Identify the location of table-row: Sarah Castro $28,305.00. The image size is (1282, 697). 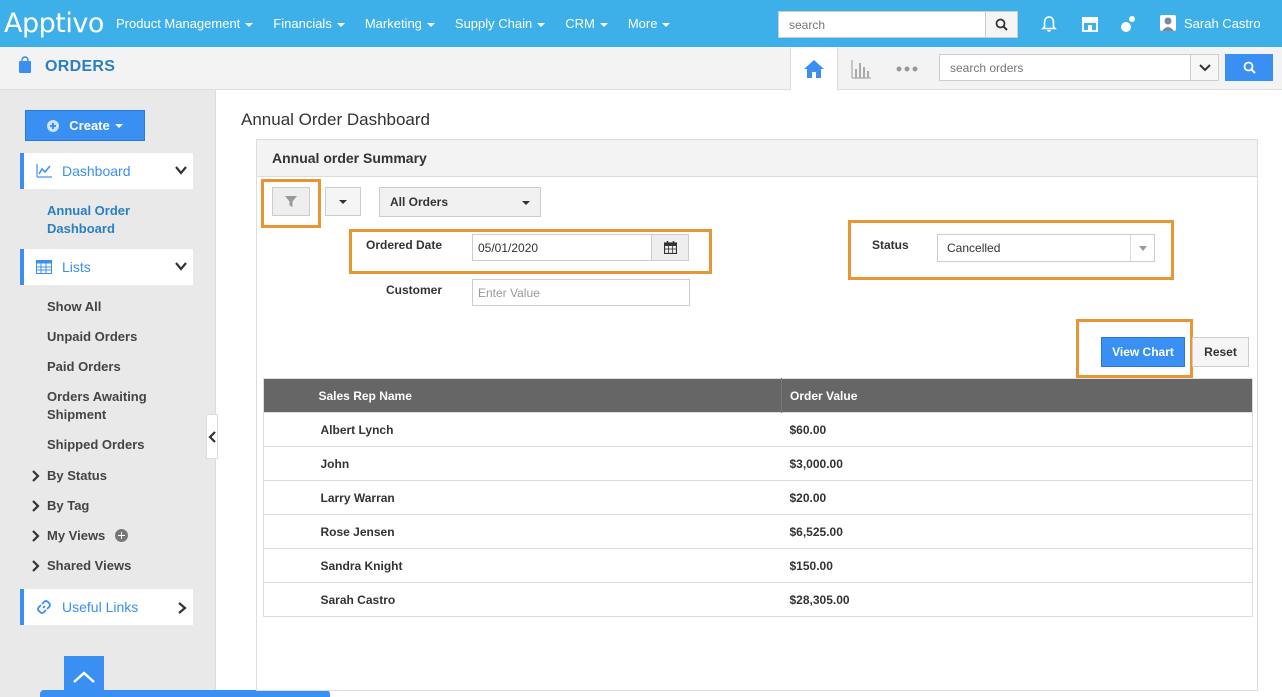
(758, 599).